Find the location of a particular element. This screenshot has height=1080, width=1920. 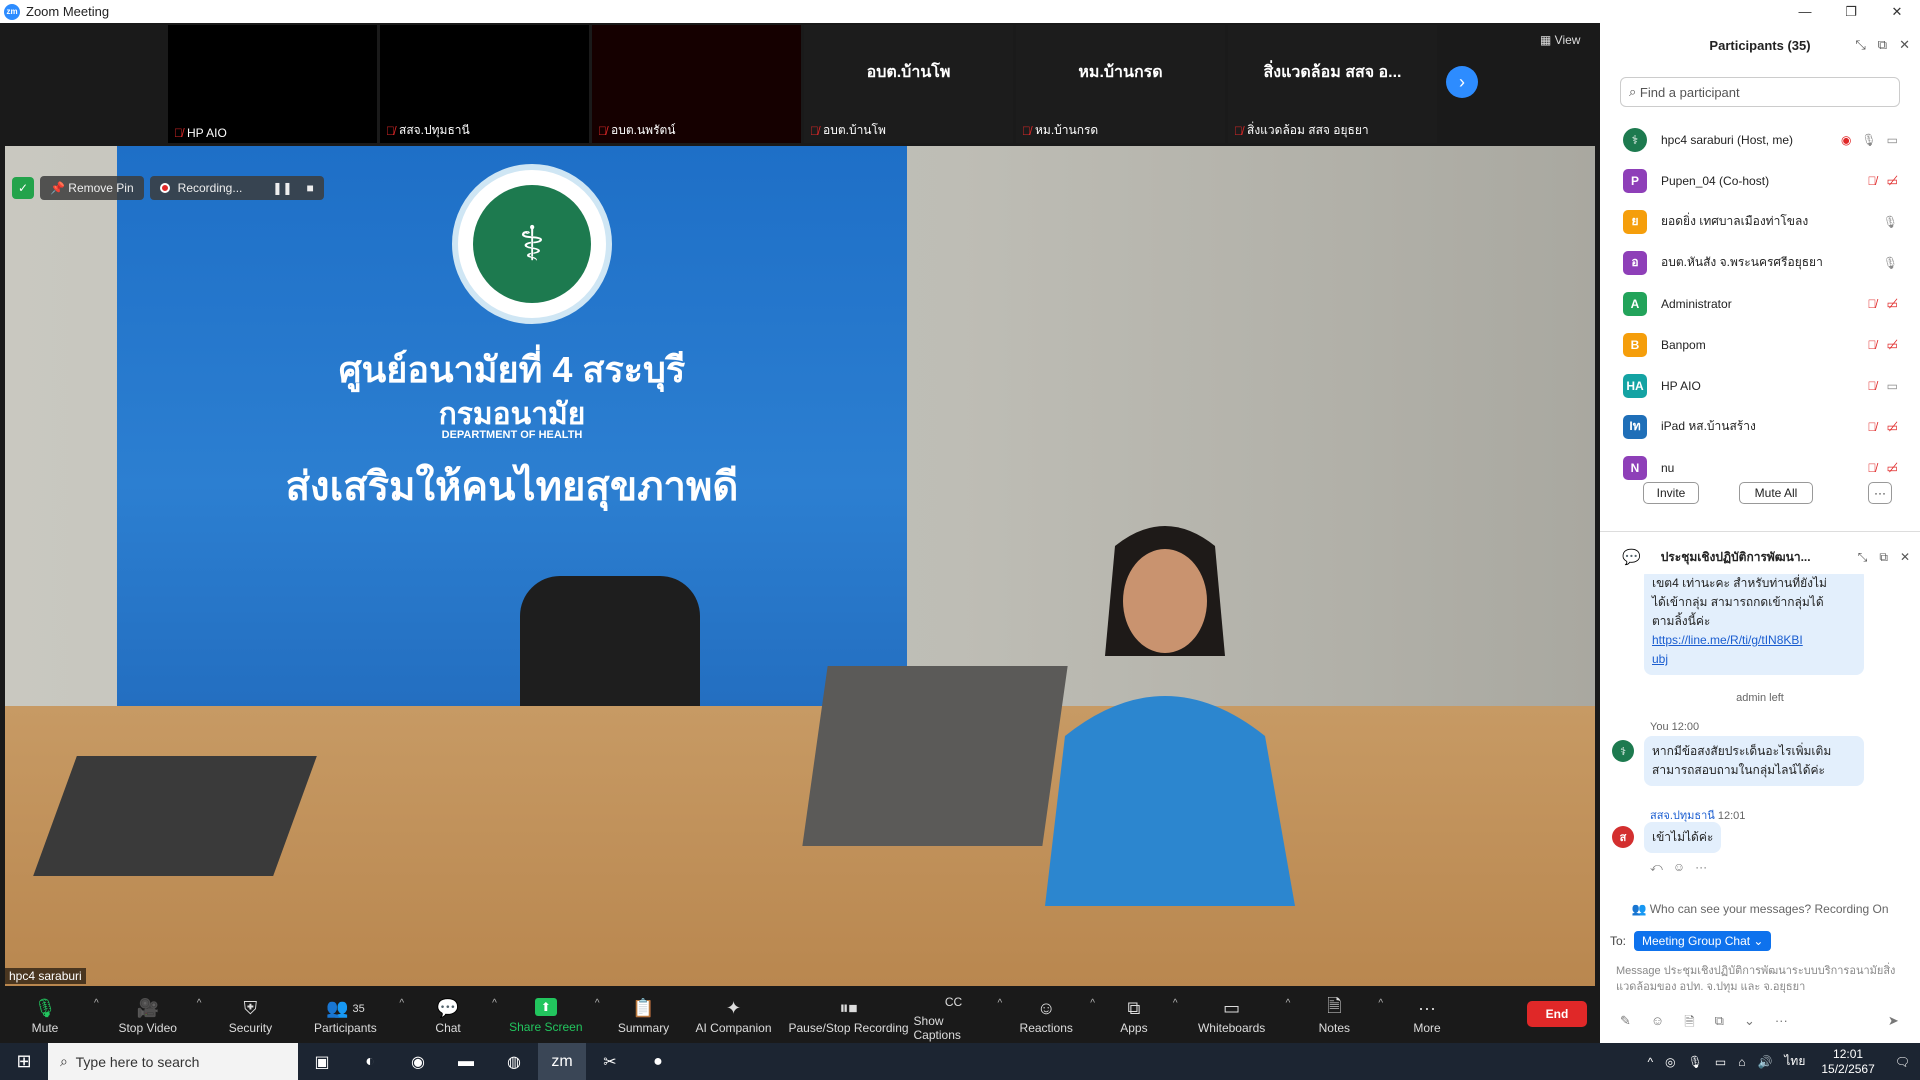

video-tile: 🎙̸ สสจ.ปทุมธานี is located at coordinates (484, 84).